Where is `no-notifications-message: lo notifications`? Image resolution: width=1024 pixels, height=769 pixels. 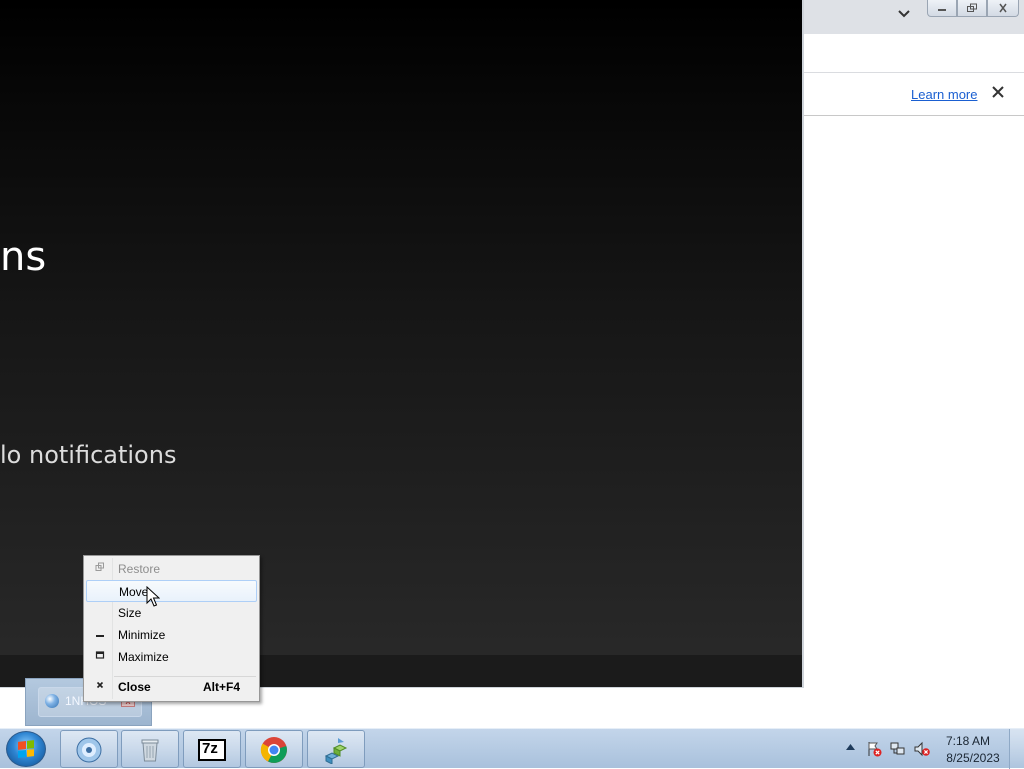 no-notifications-message: lo notifications is located at coordinates (88, 455).